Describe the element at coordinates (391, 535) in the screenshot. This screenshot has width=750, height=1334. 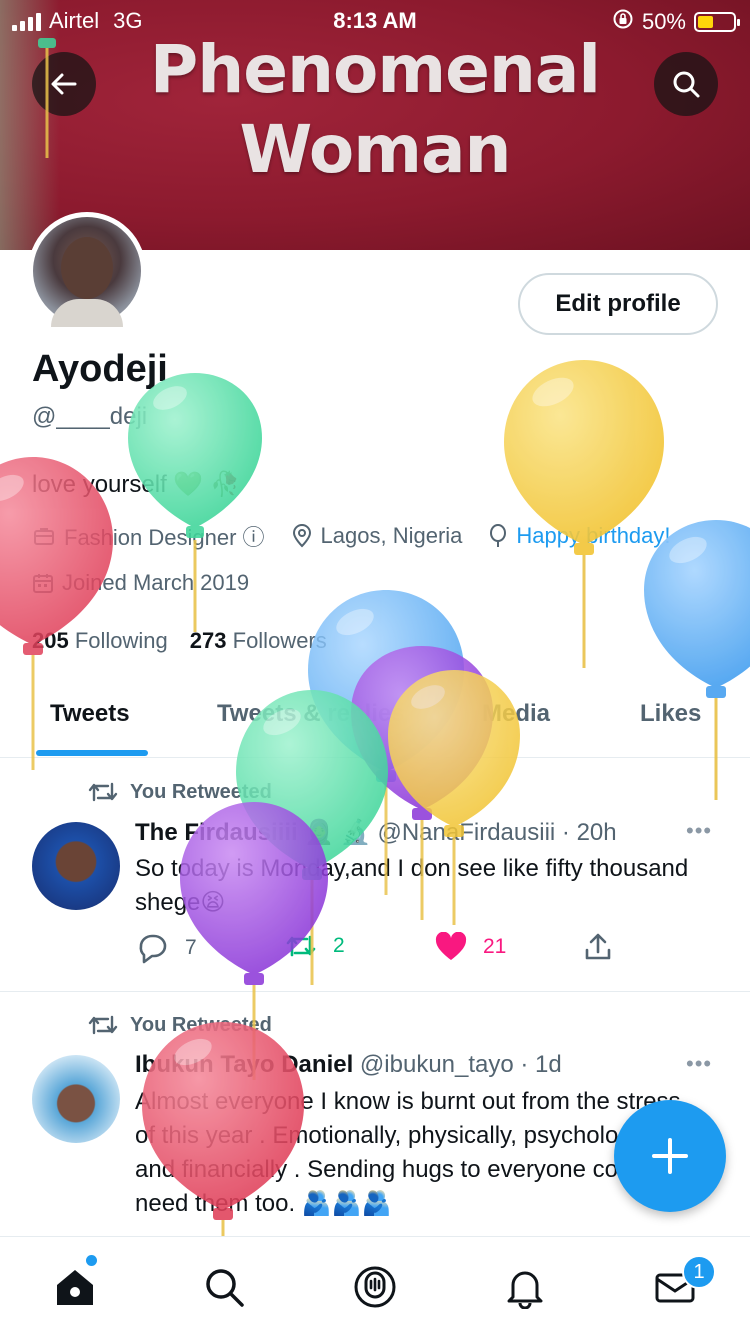
I see `location-label: Lagos, Nigeria` at that location.